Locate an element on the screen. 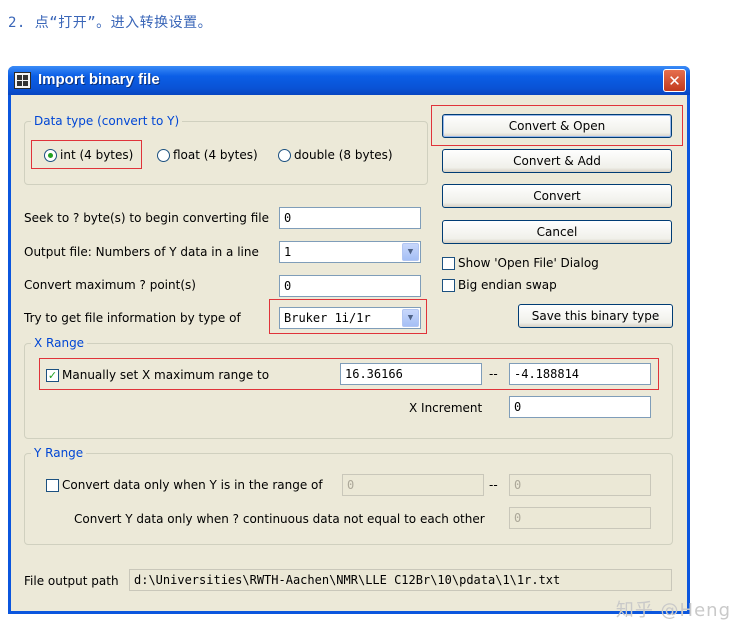 Image resolution: width=749 pixels, height=643 pixels. dialog-title-bar: Import binary file ✕ is located at coordinates (349, 80).